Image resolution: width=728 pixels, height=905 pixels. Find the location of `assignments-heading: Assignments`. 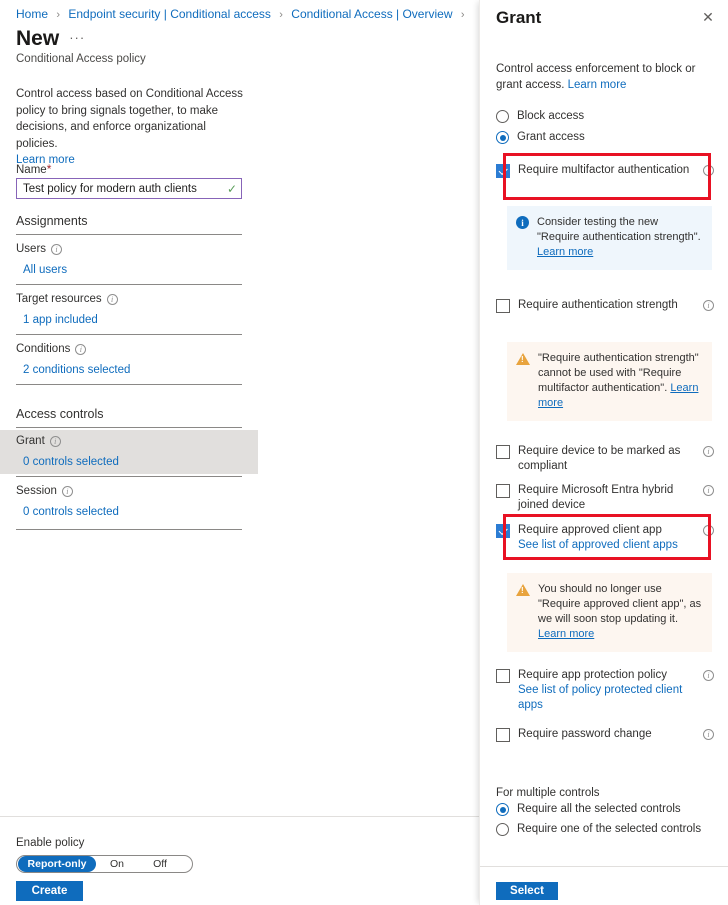

assignments-heading: Assignments is located at coordinates (52, 221).